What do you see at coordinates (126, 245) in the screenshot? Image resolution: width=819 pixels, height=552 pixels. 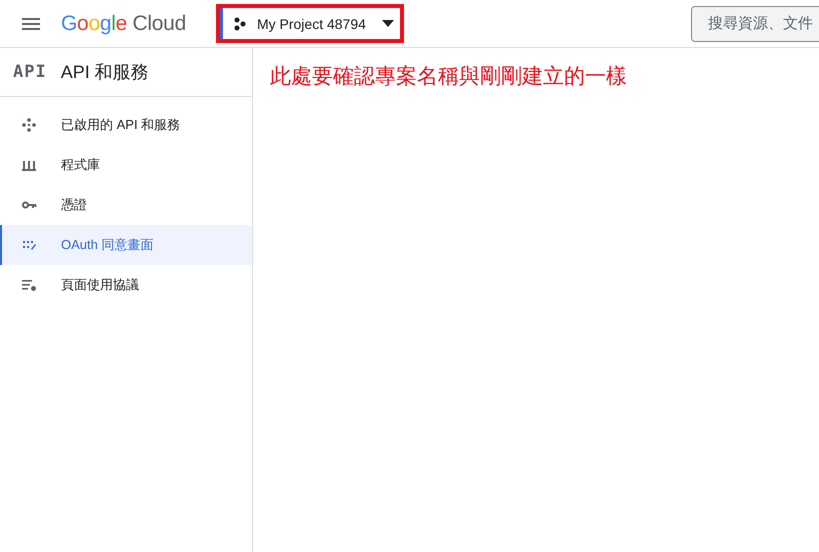 I see `sidebar-item: OAuth 同意畫面` at bounding box center [126, 245].